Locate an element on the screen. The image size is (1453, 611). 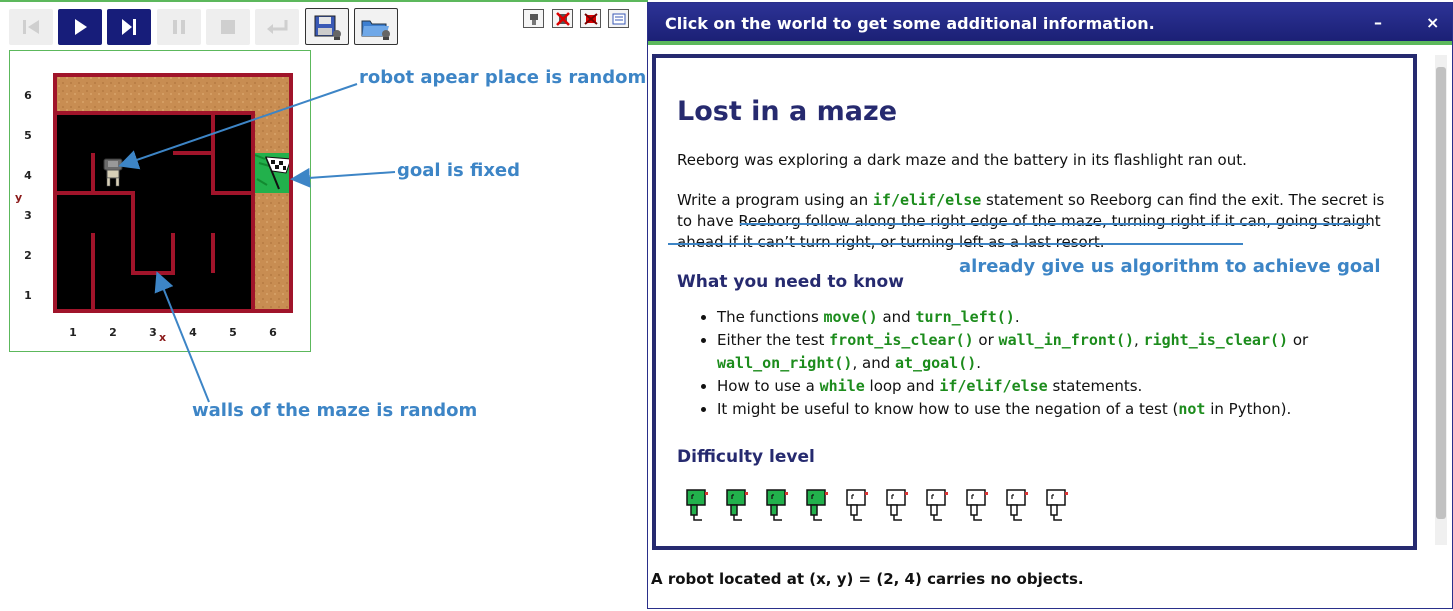
close-button: × is located at coordinates (1432, 22).